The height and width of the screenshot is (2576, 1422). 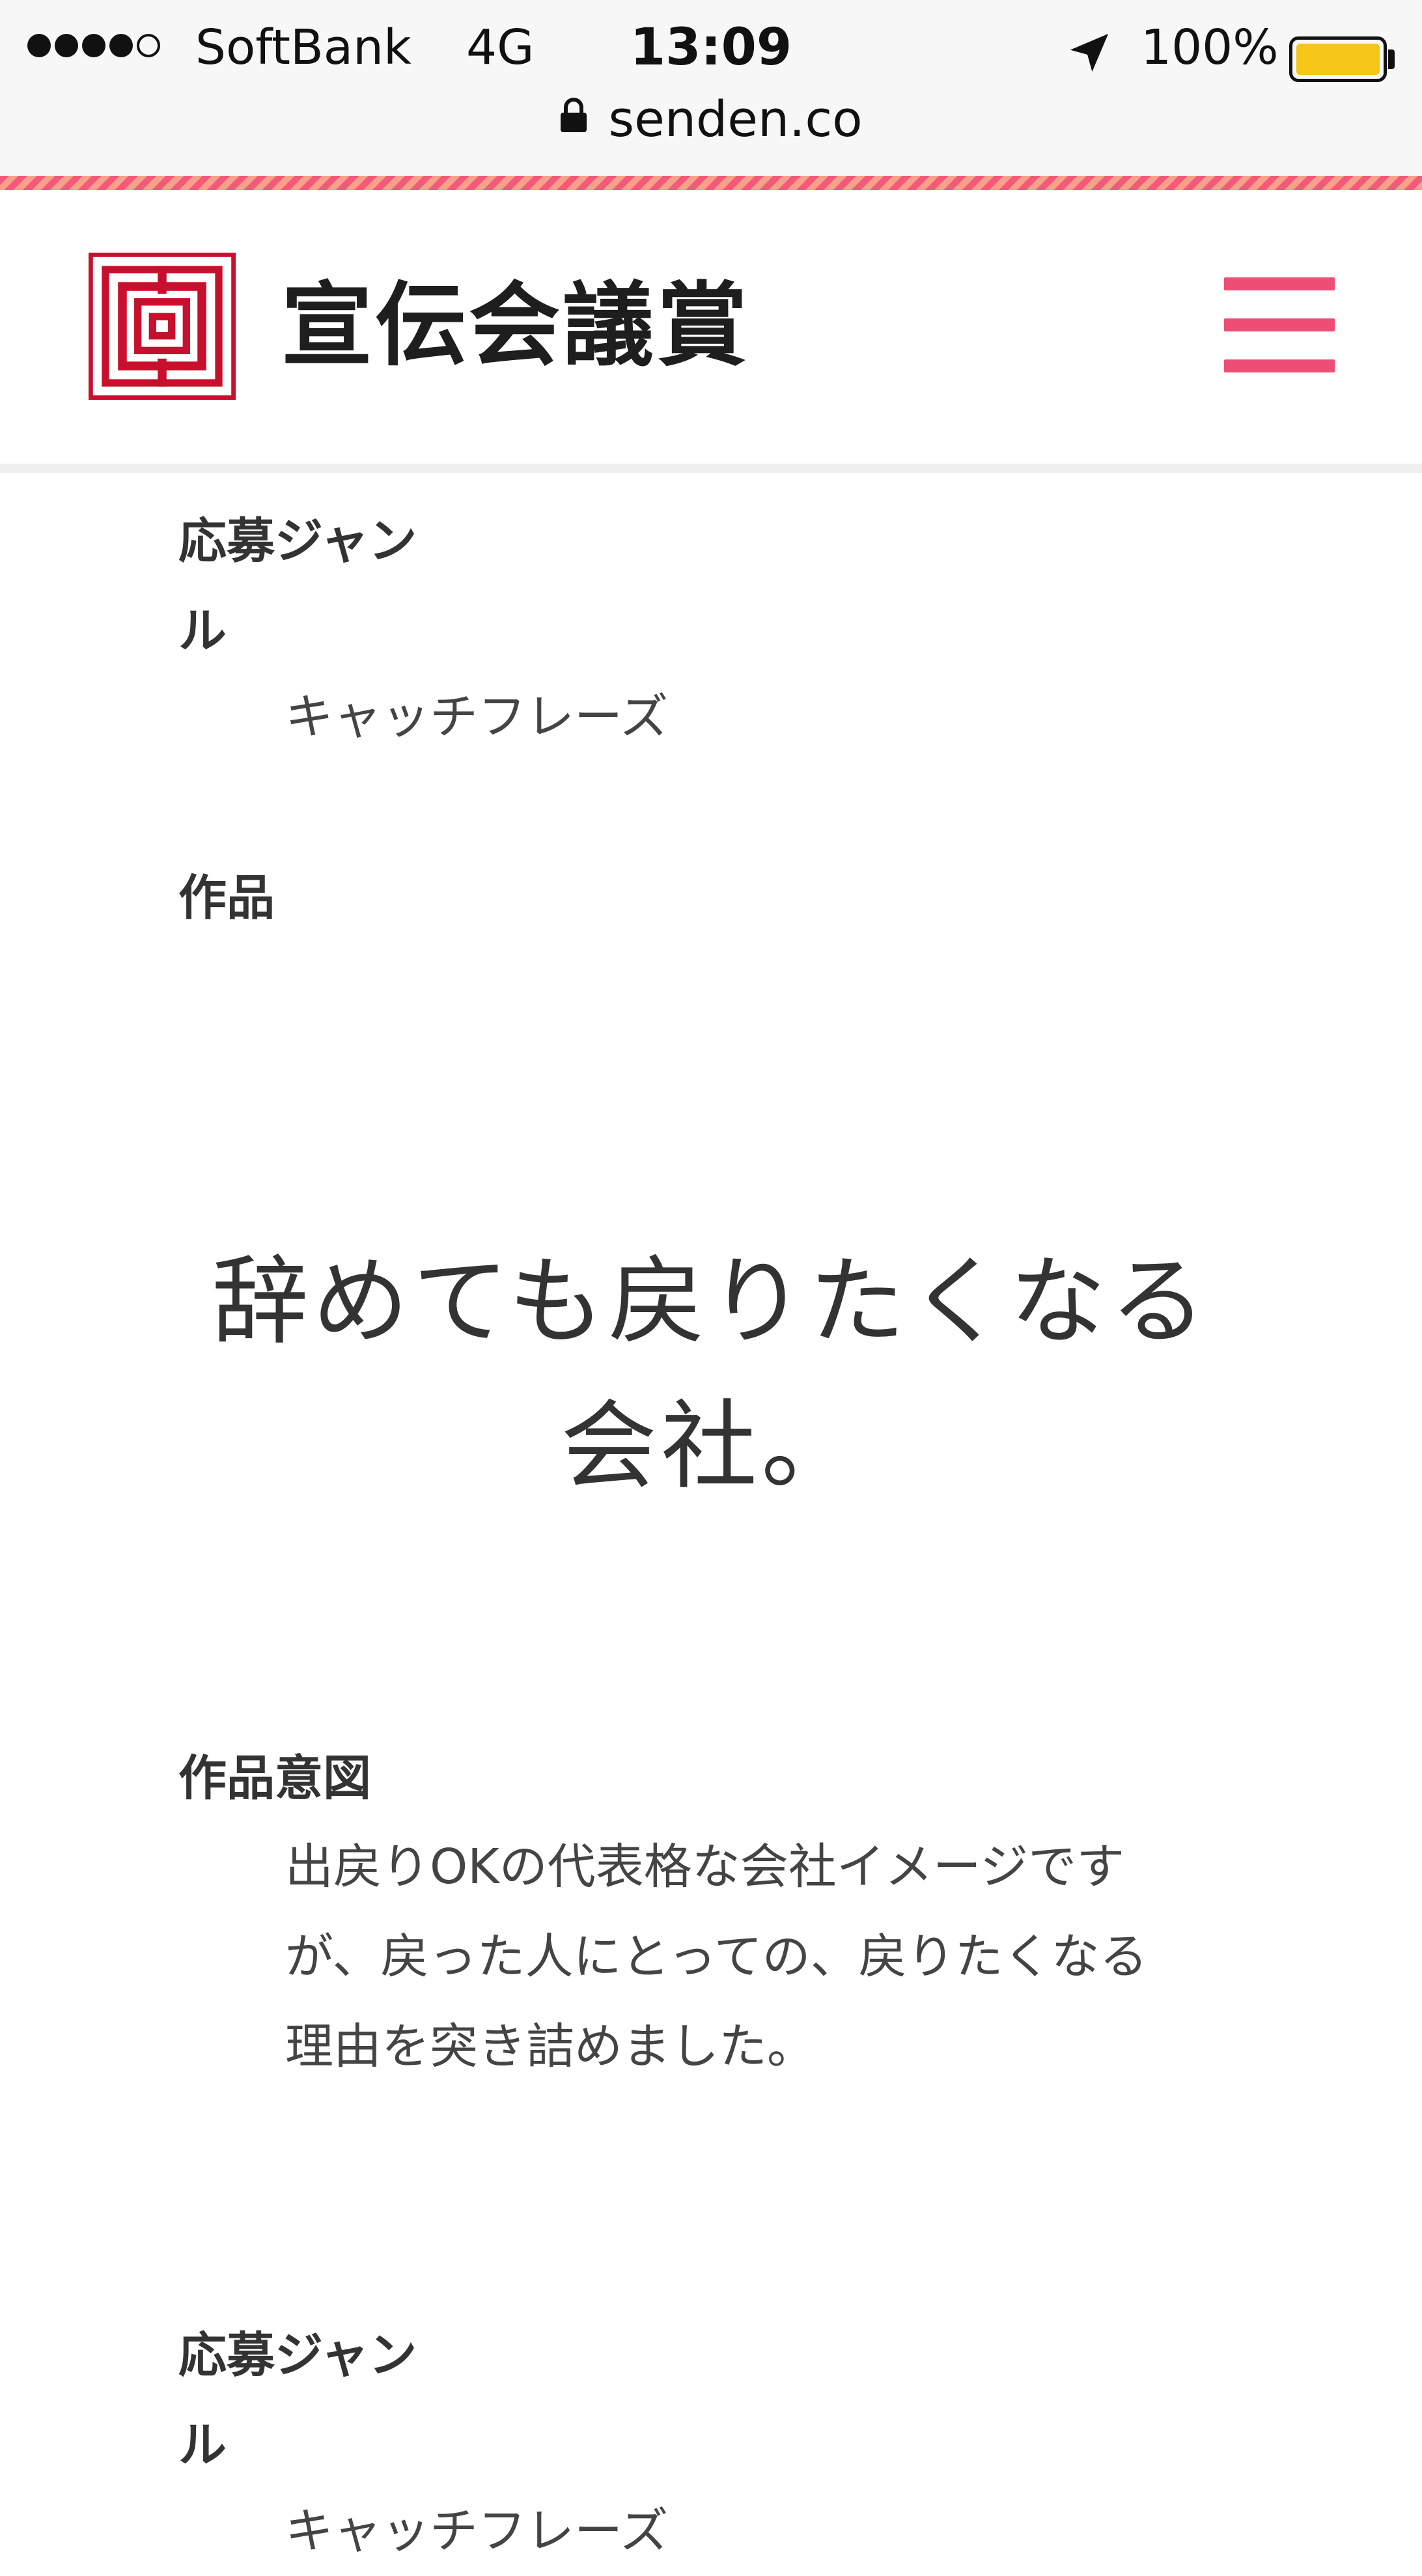 I want to click on location-arrow-icon, so click(x=1089, y=53).